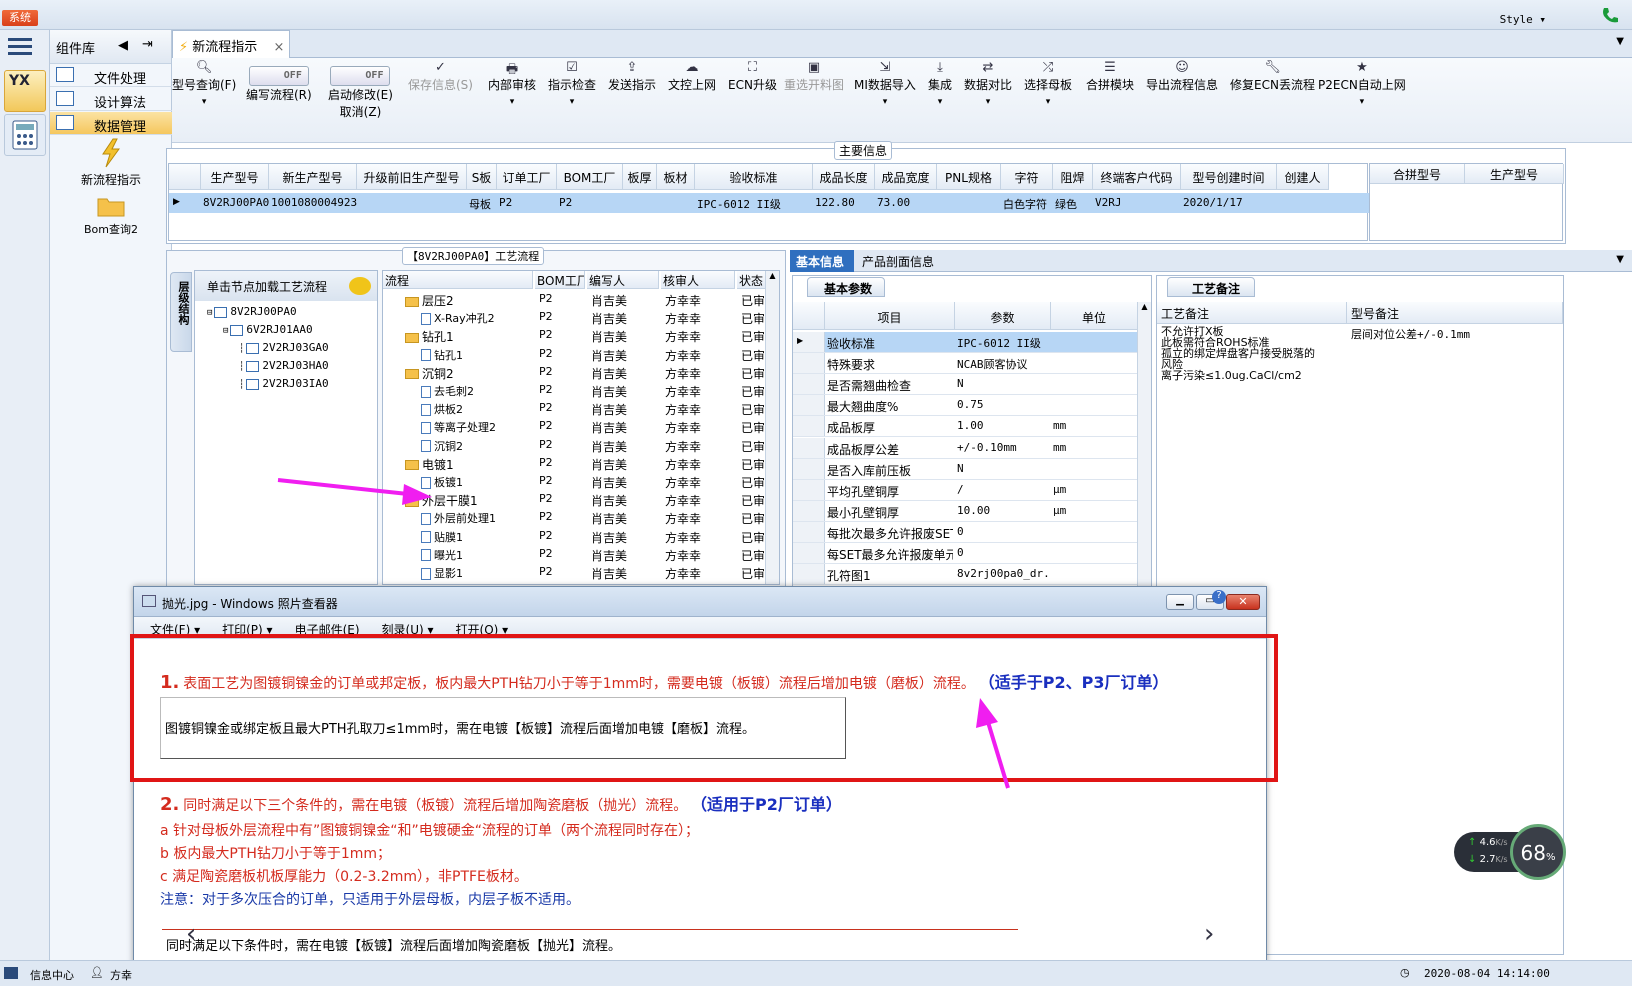  Describe the element at coordinates (907, 202) in the screenshot. I see `table-cell: 73.00` at that location.